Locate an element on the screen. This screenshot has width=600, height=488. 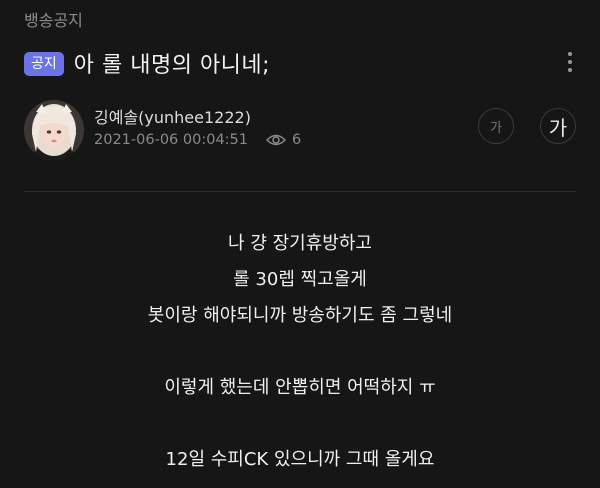
post-body-line: 나 걍 장기휴방하고 is located at coordinates (300, 243).